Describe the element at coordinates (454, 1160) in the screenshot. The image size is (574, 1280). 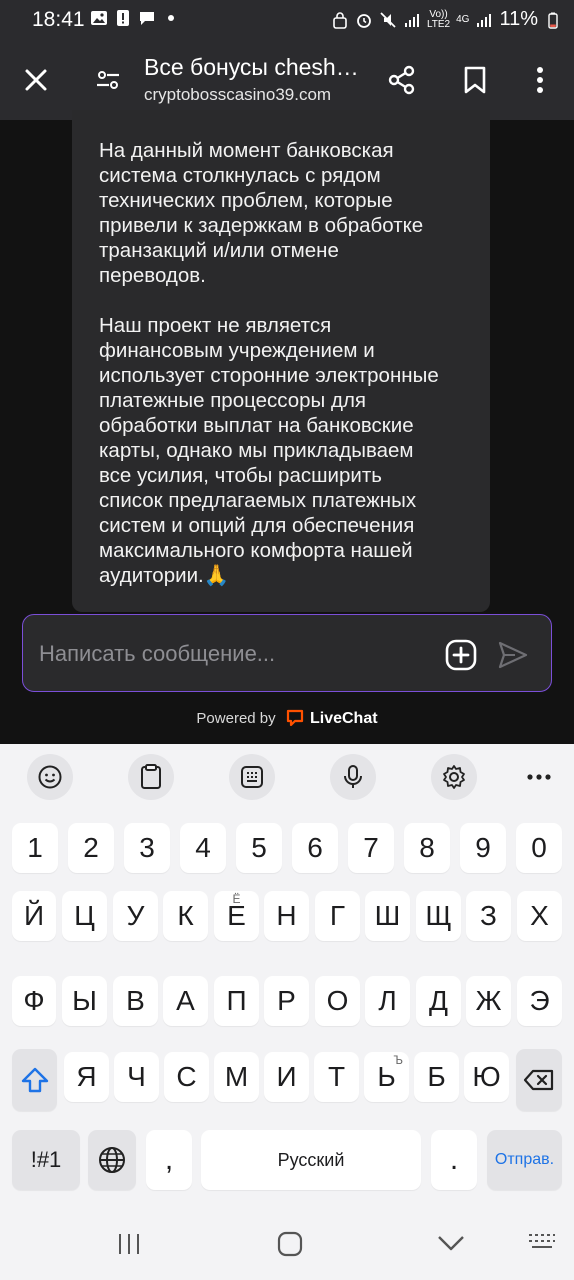
I see `period-key: .` at that location.